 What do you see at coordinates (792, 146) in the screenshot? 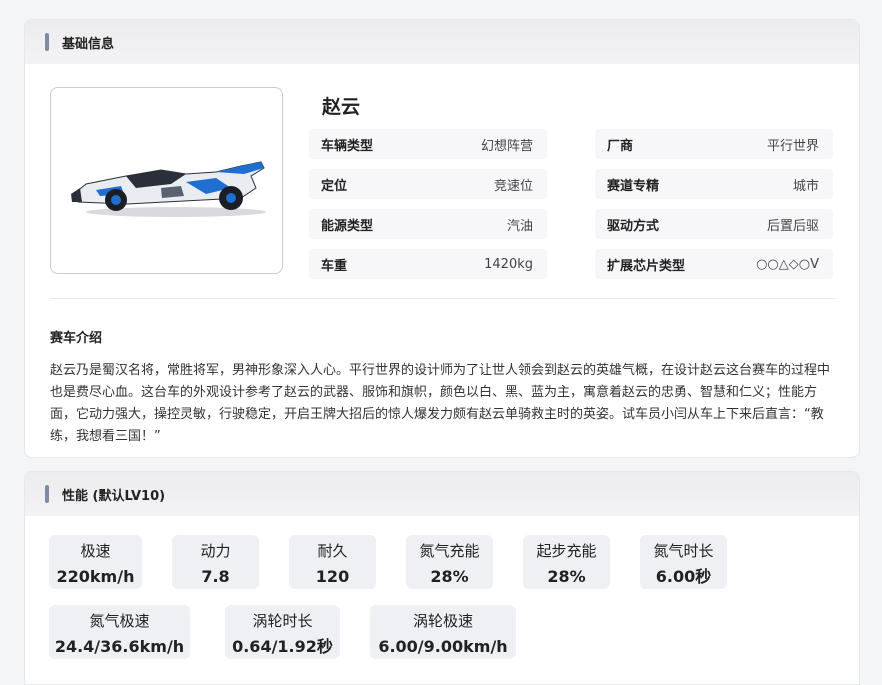
I see `spec-value: 平行世界` at bounding box center [792, 146].